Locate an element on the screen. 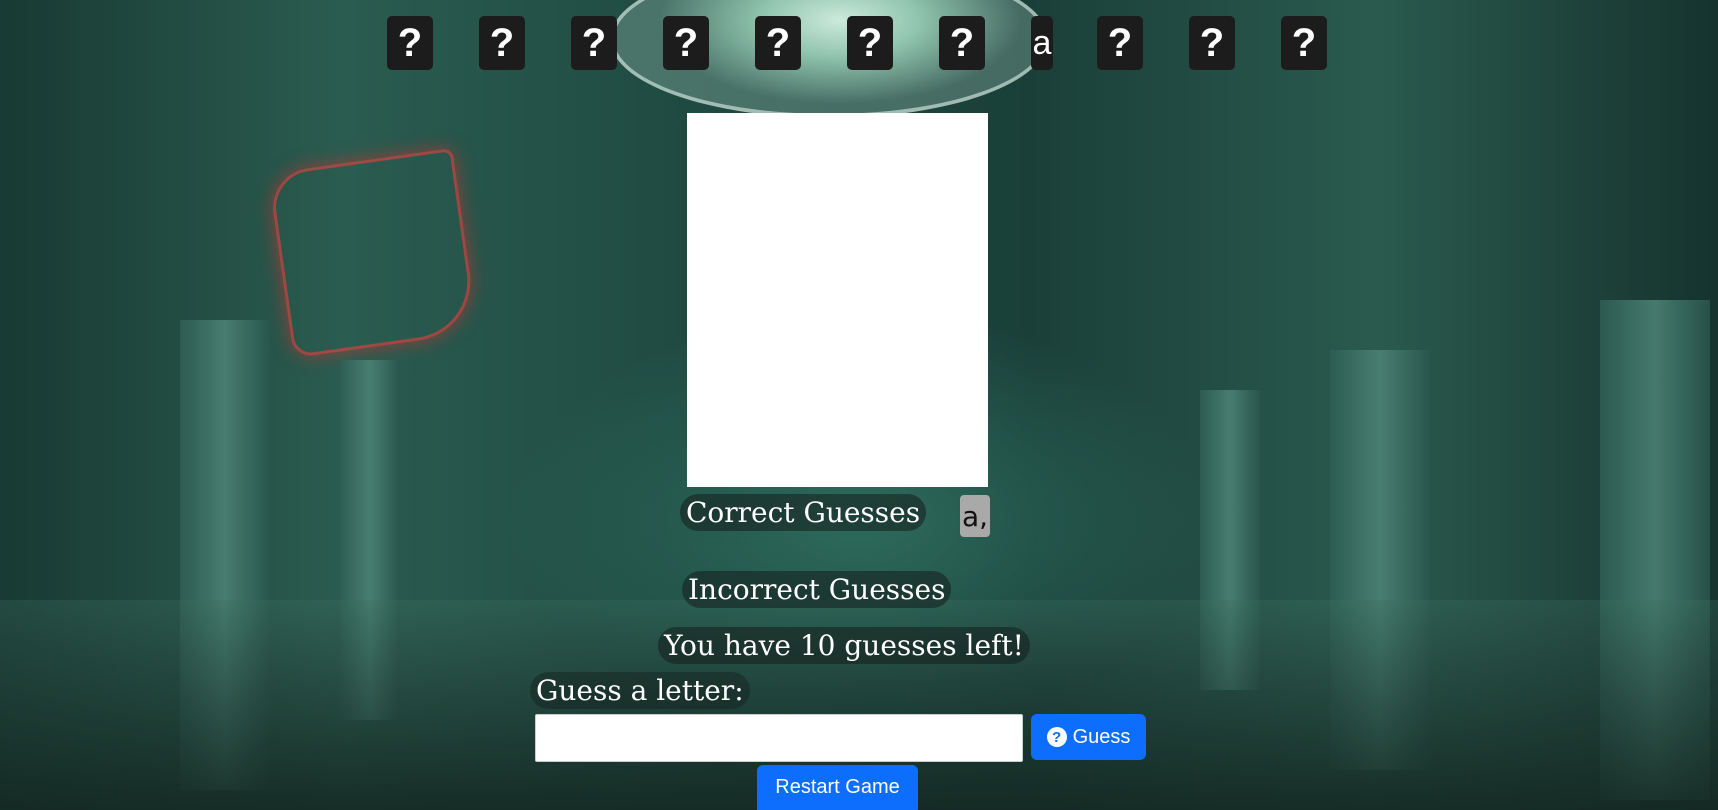 The height and width of the screenshot is (810, 1718). guess-letter-label: Guess a letter: is located at coordinates (640, 690).